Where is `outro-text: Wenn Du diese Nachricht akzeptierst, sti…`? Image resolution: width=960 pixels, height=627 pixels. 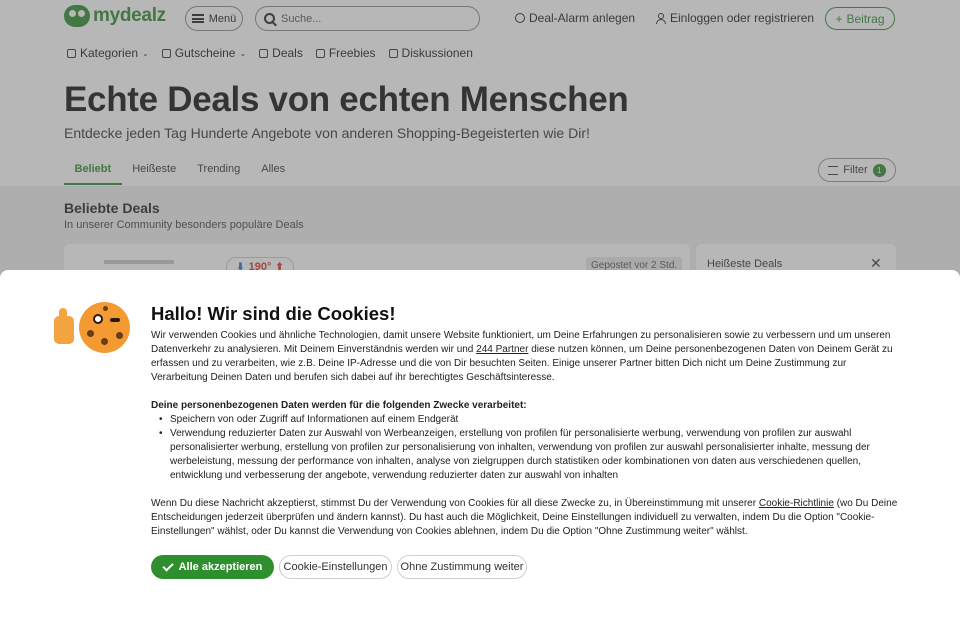
outro-text: Wenn Du diese Nachricht akzeptierst, sti… is located at coordinates (526, 518).